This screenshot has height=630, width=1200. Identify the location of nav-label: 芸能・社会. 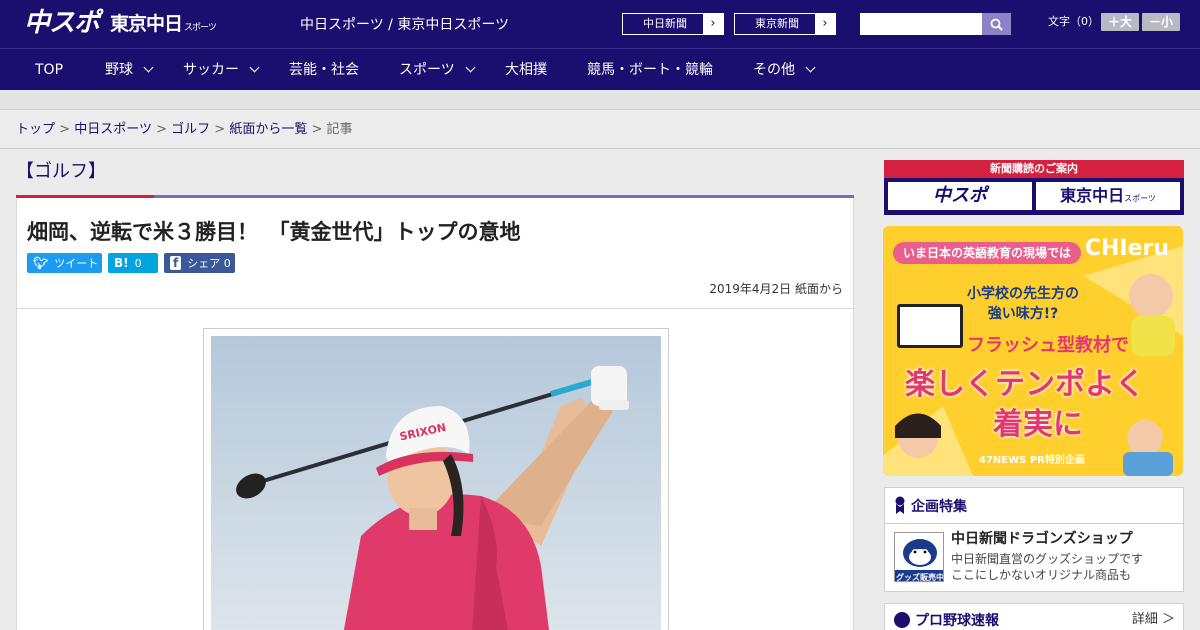
(324, 70).